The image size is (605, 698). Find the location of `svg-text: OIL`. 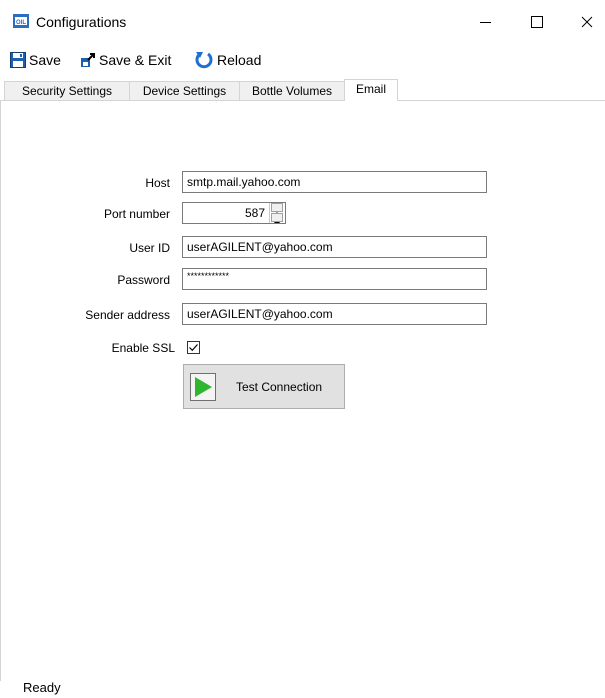

svg-text: OIL is located at coordinates (21, 23).